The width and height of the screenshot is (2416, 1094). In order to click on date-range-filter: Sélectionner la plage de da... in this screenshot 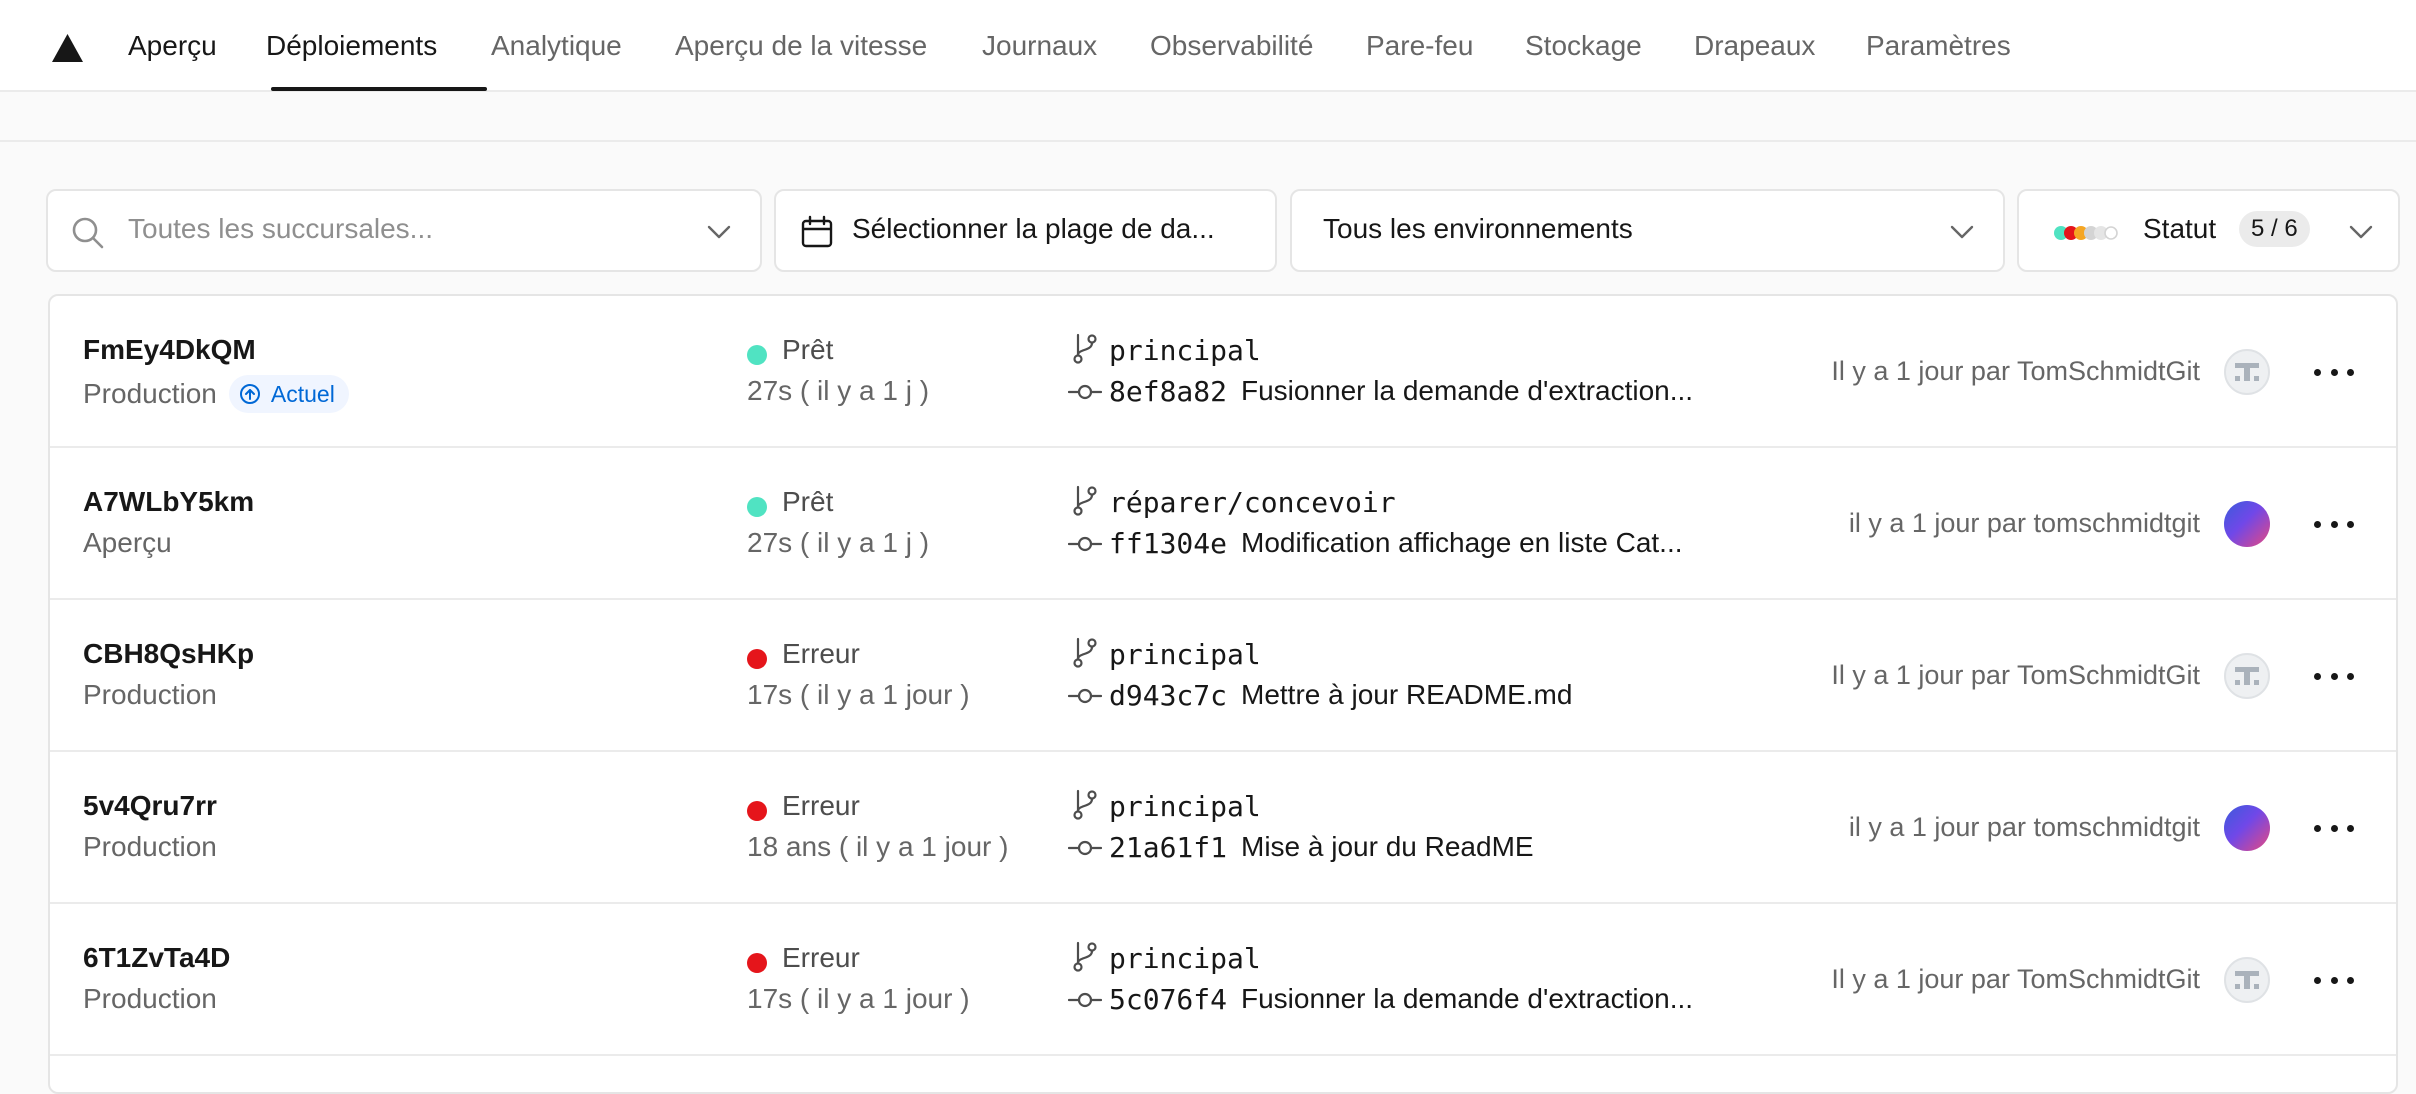, I will do `click(1025, 230)`.